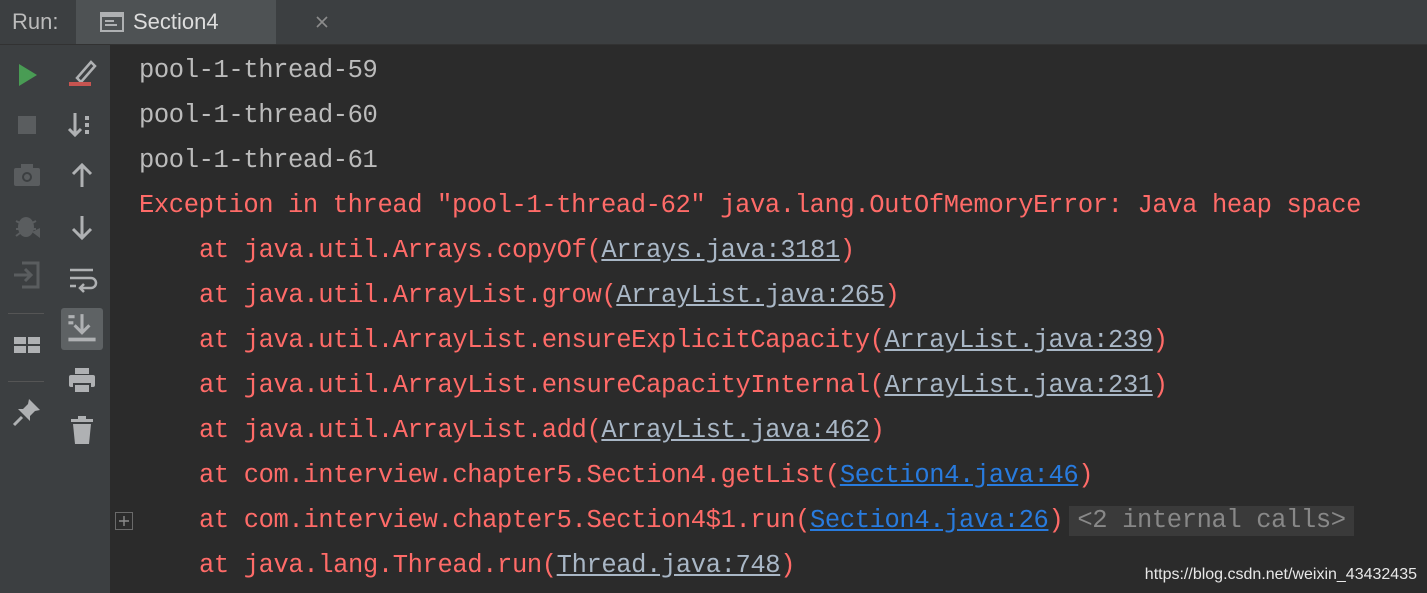 Image resolution: width=1427 pixels, height=593 pixels. I want to click on source-link: ArrayList.java:462, so click(735, 430).